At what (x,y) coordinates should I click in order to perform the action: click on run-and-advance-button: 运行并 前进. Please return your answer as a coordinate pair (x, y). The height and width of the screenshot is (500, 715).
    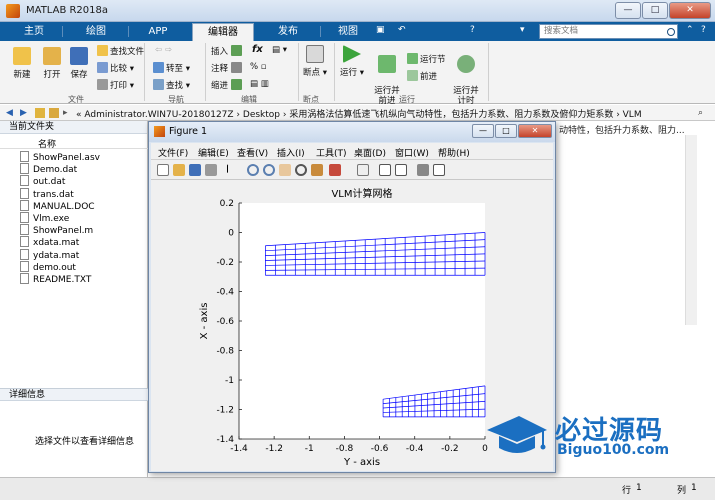
    Looking at the image, I should click on (387, 75).